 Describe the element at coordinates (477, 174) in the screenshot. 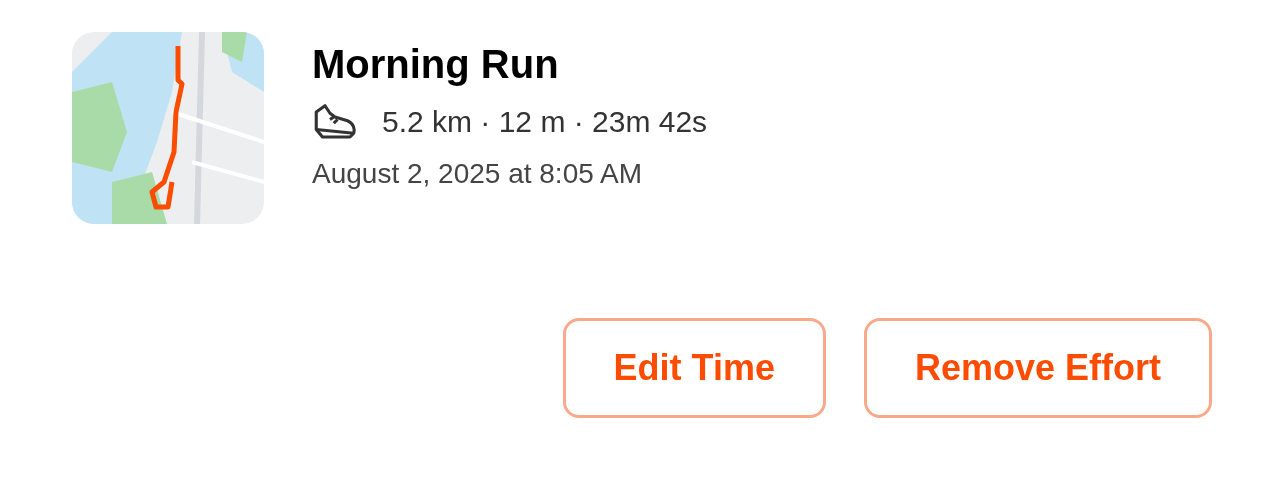

I see `activity-date: August 2, 2025 at 8:05 AM` at that location.